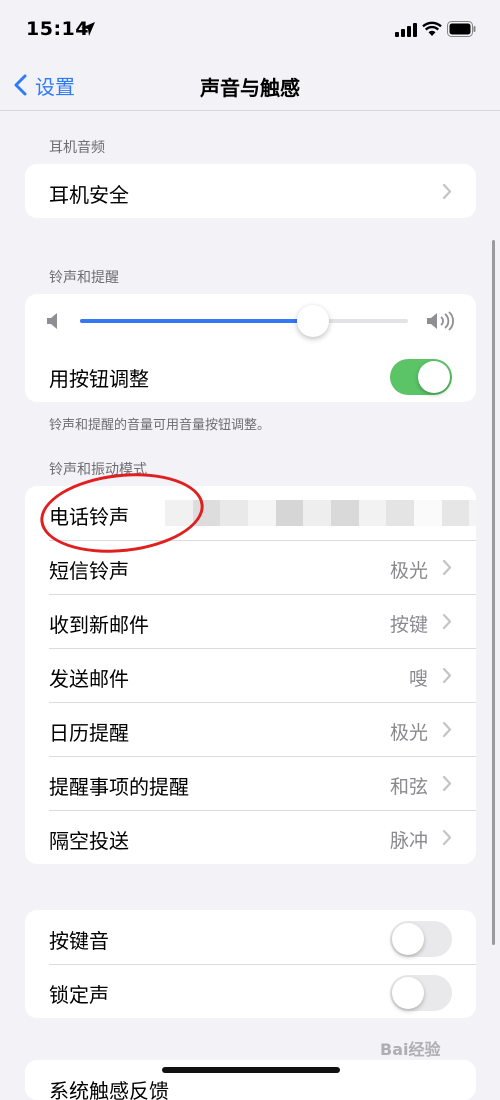  I want to click on status-bar: 15:14, so click(250, 30).